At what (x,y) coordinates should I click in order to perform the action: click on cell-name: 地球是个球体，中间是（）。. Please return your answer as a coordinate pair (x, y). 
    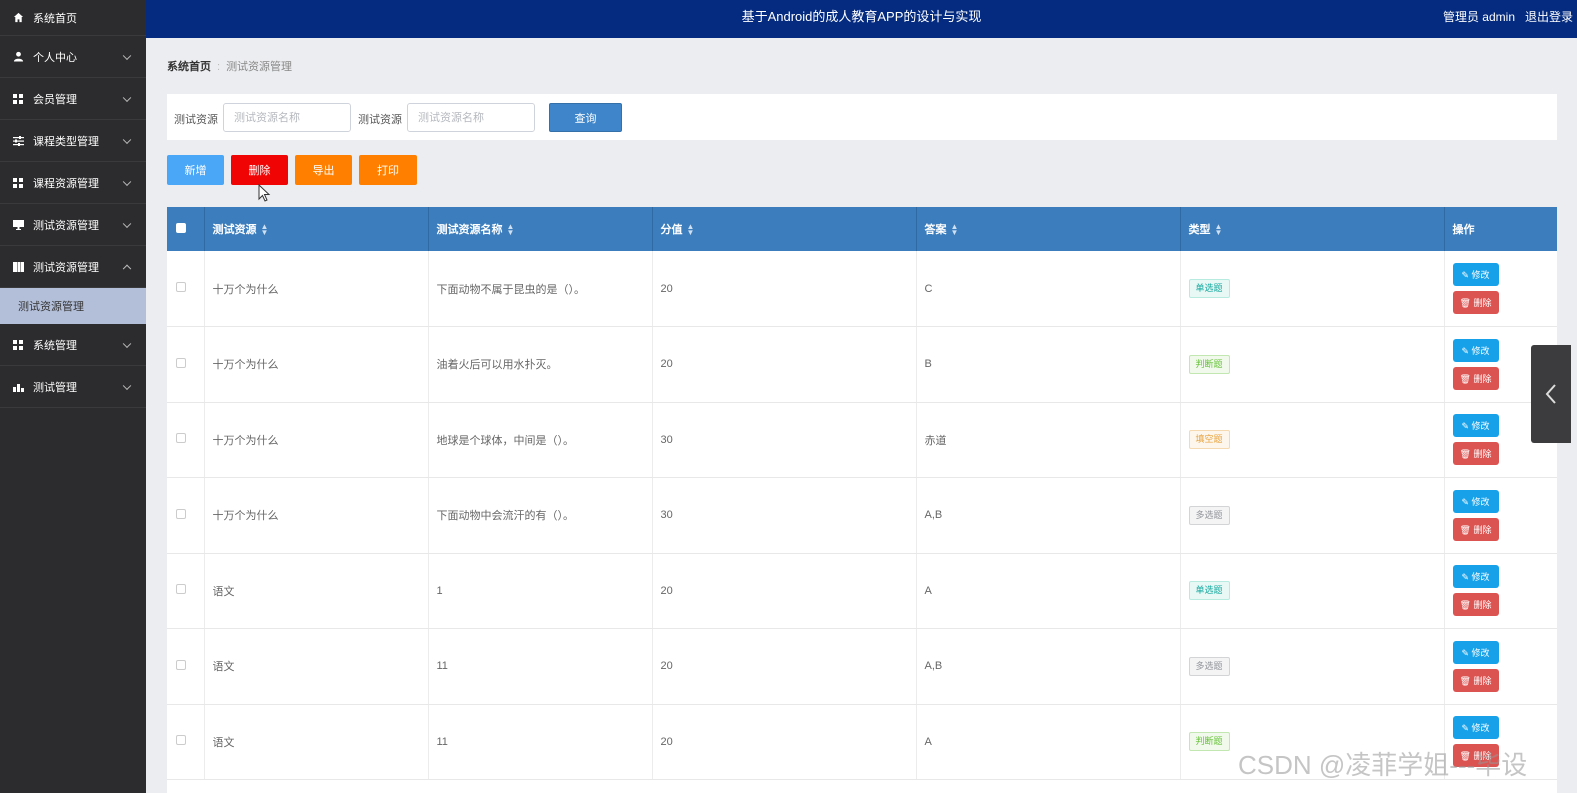
    Looking at the image, I should click on (540, 440).